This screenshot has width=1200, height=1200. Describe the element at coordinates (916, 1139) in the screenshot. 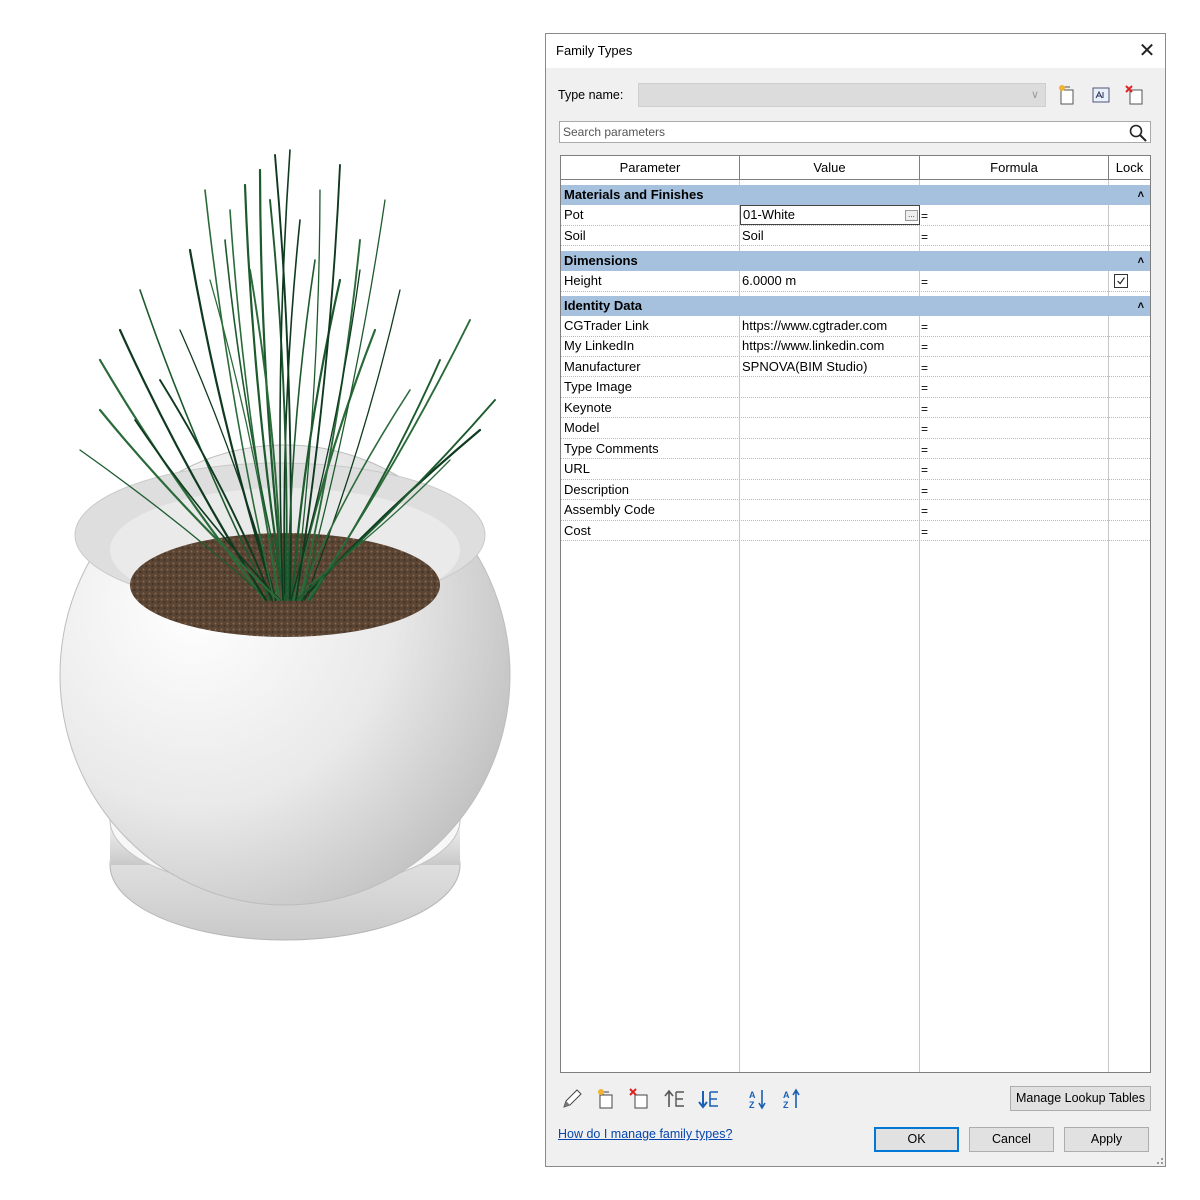

I see `ok-button: OK` at that location.